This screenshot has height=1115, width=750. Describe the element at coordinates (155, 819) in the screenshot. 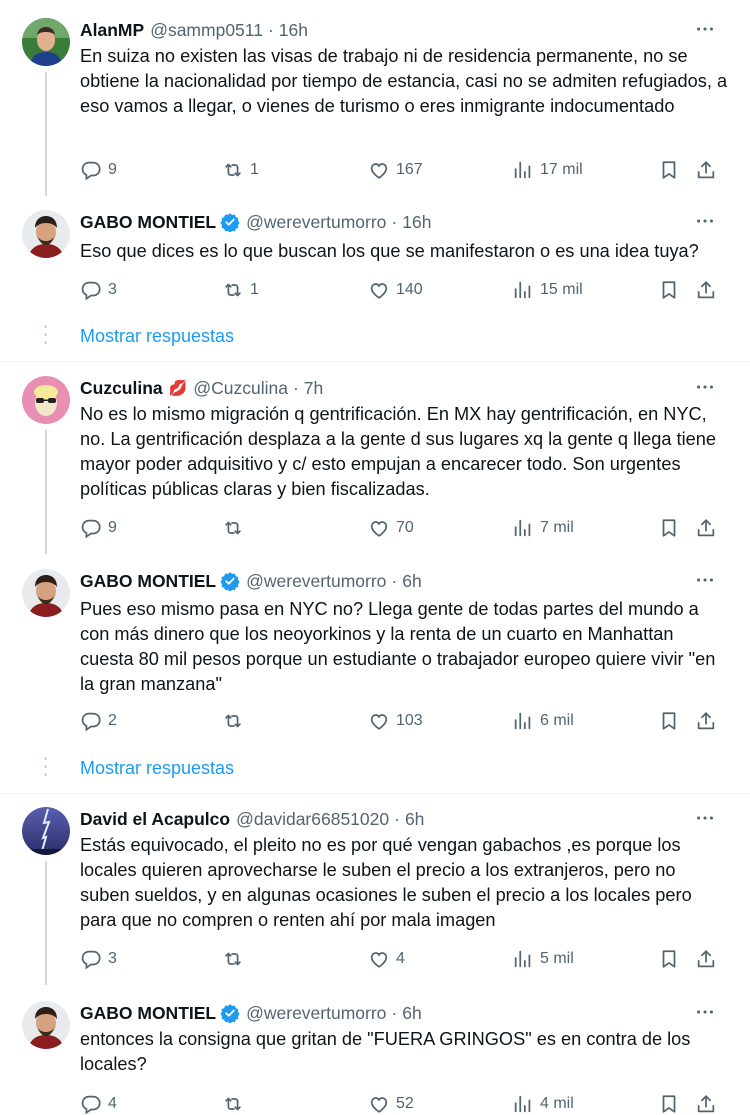

I see `author-name: David el Acapulco` at that location.